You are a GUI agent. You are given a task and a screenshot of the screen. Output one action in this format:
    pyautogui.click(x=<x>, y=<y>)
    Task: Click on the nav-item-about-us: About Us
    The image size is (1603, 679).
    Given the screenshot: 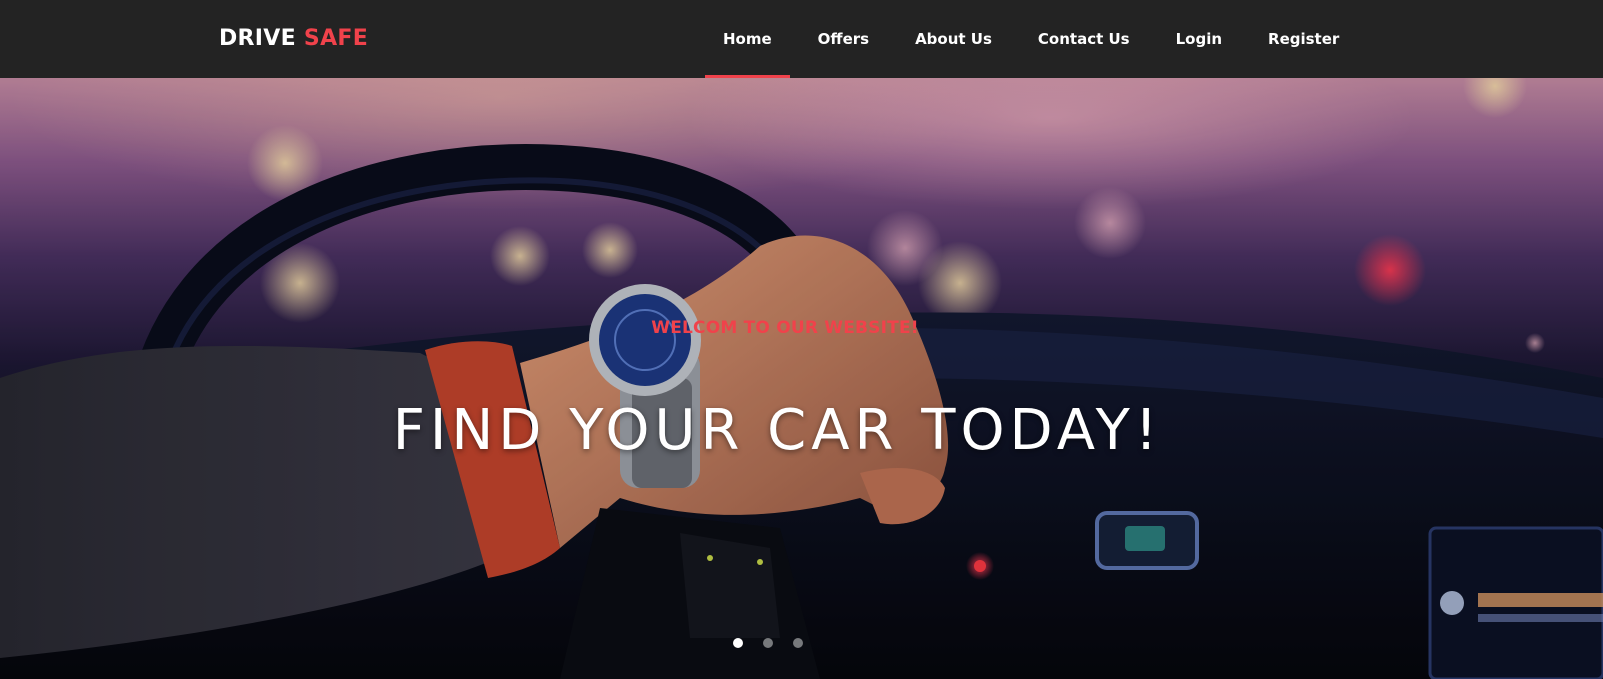 What is the action you would take?
    pyautogui.click(x=953, y=39)
    